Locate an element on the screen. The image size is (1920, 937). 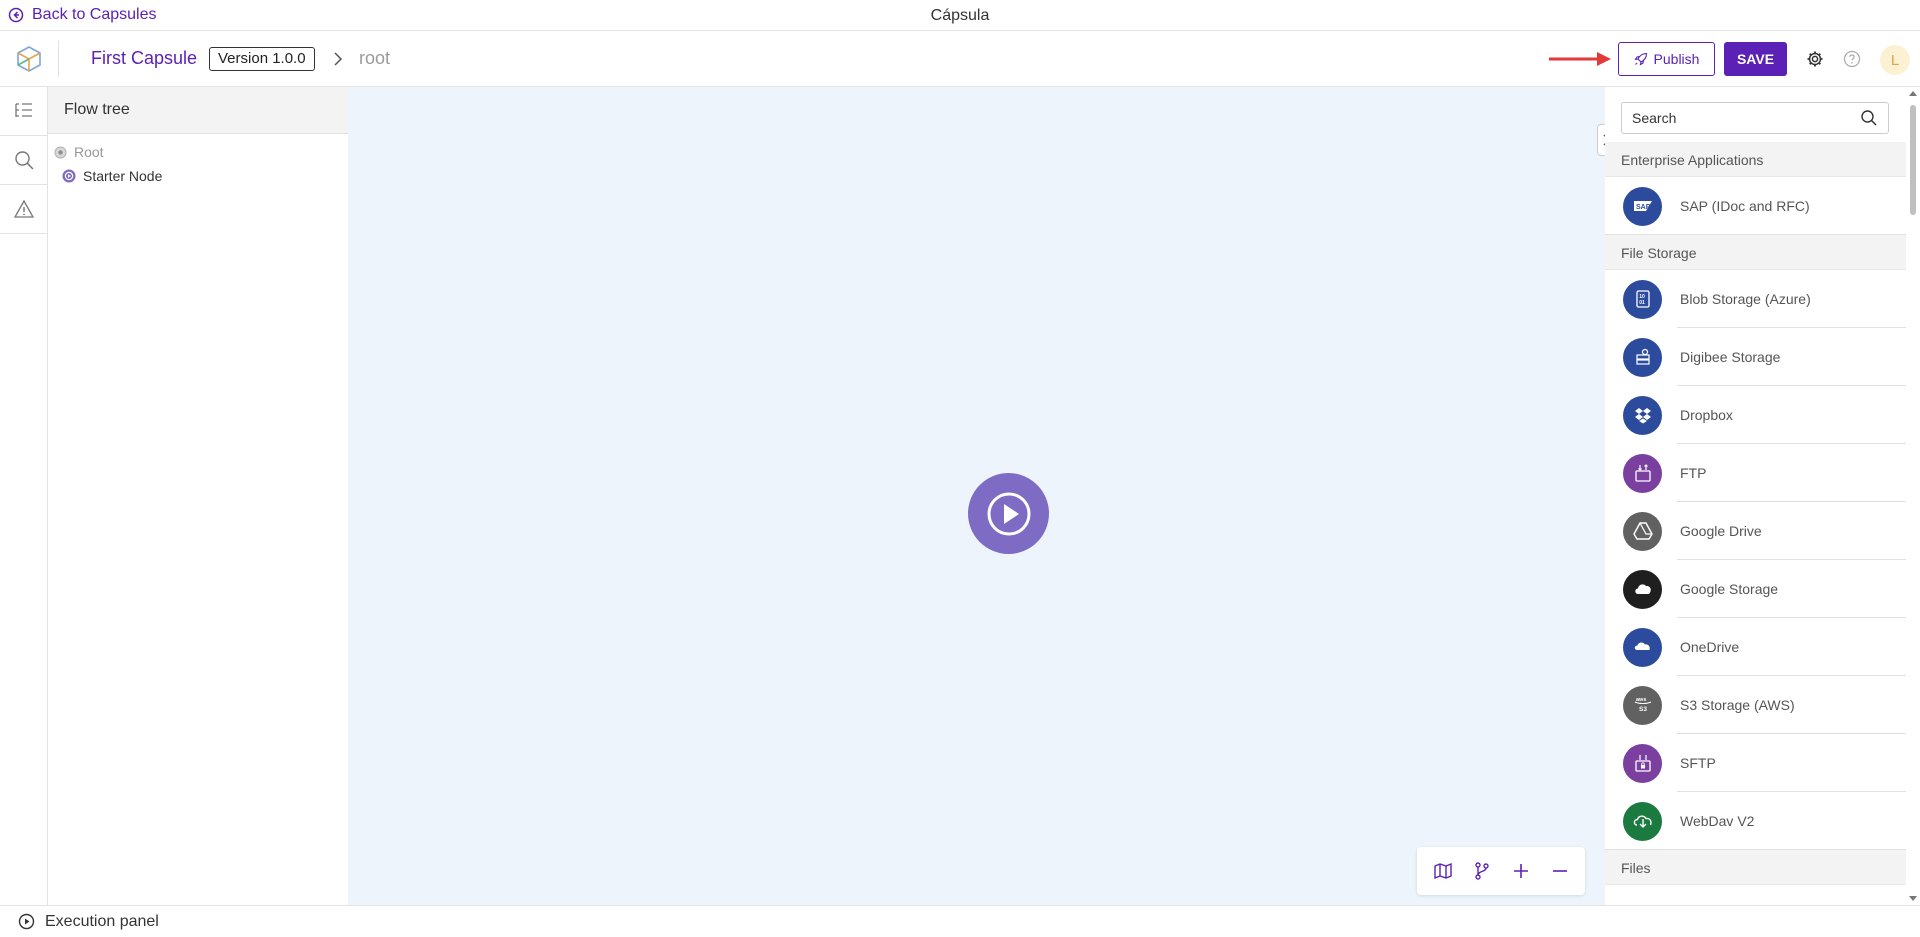
component-item: Google Storage is located at coordinates (1755, 589).